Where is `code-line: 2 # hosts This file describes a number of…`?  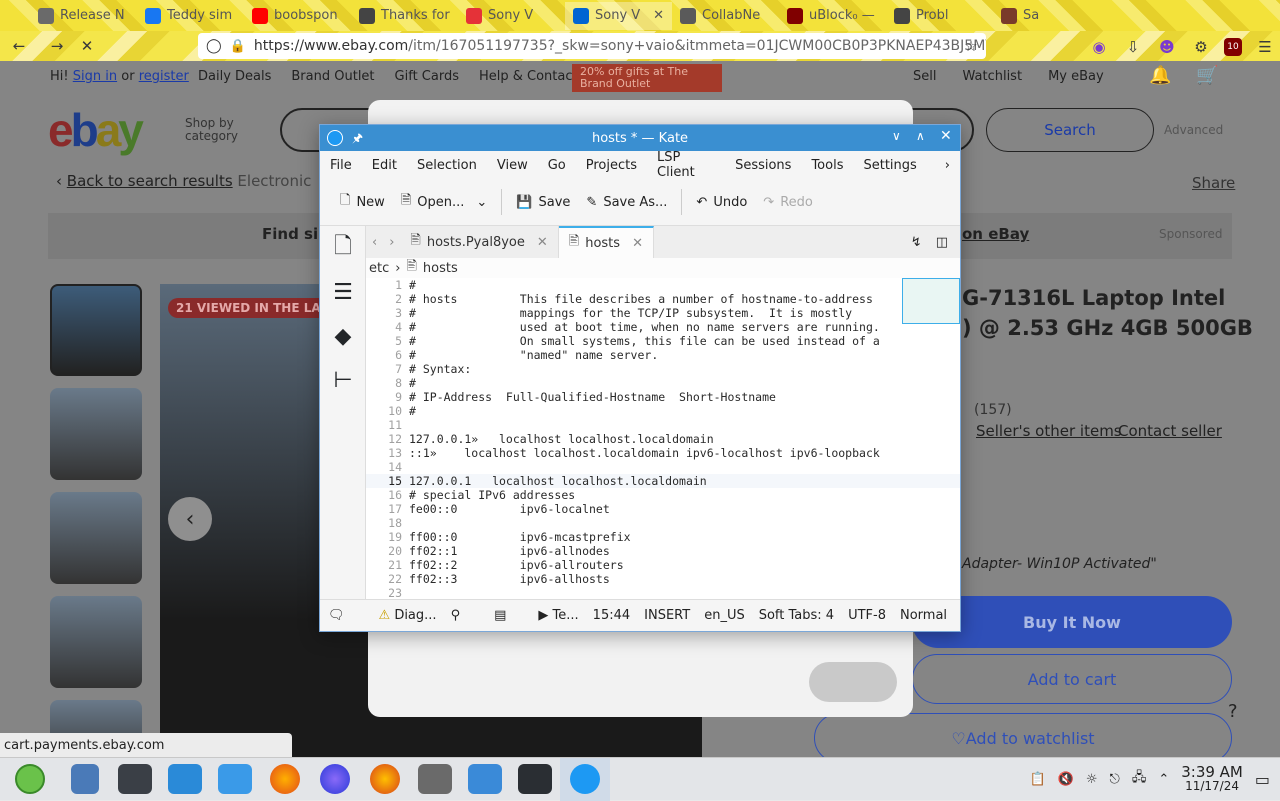 code-line: 2 # hosts This file describes a number of… is located at coordinates (663, 299).